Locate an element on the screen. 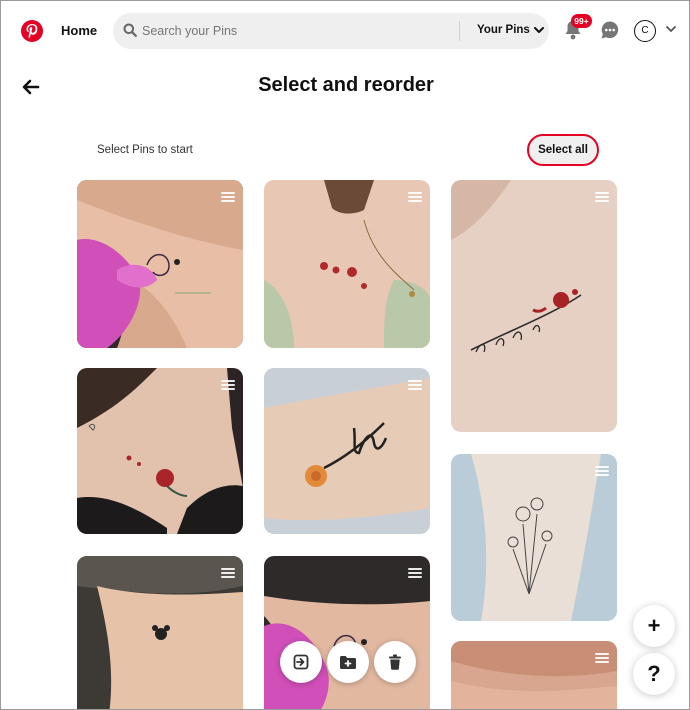 The height and width of the screenshot is (710, 690). create-button: + is located at coordinates (654, 626).